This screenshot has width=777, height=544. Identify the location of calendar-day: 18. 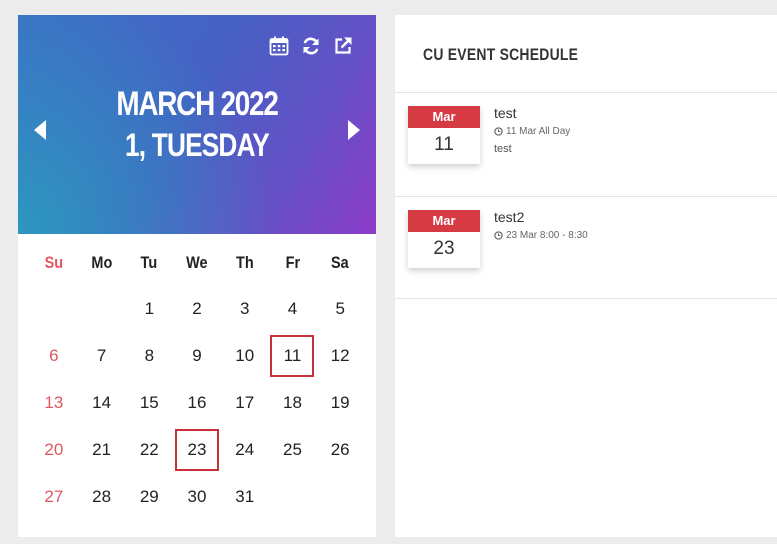
(293, 403).